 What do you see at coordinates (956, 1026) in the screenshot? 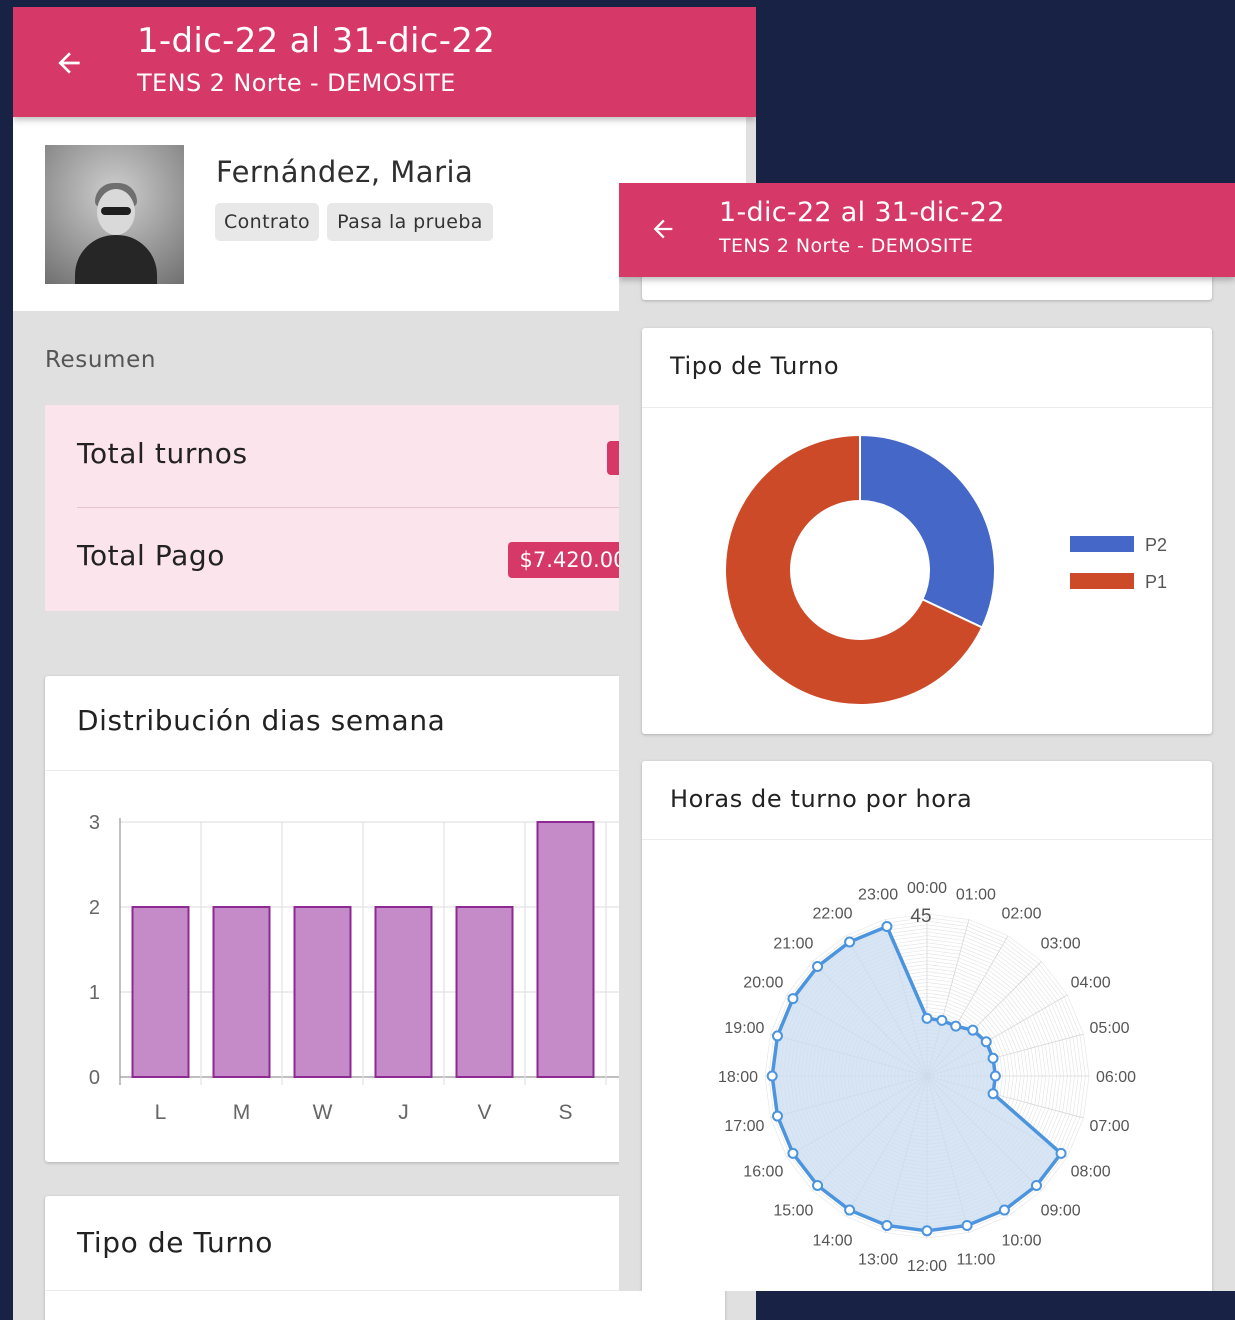
I see `radar-point-02:00` at bounding box center [956, 1026].